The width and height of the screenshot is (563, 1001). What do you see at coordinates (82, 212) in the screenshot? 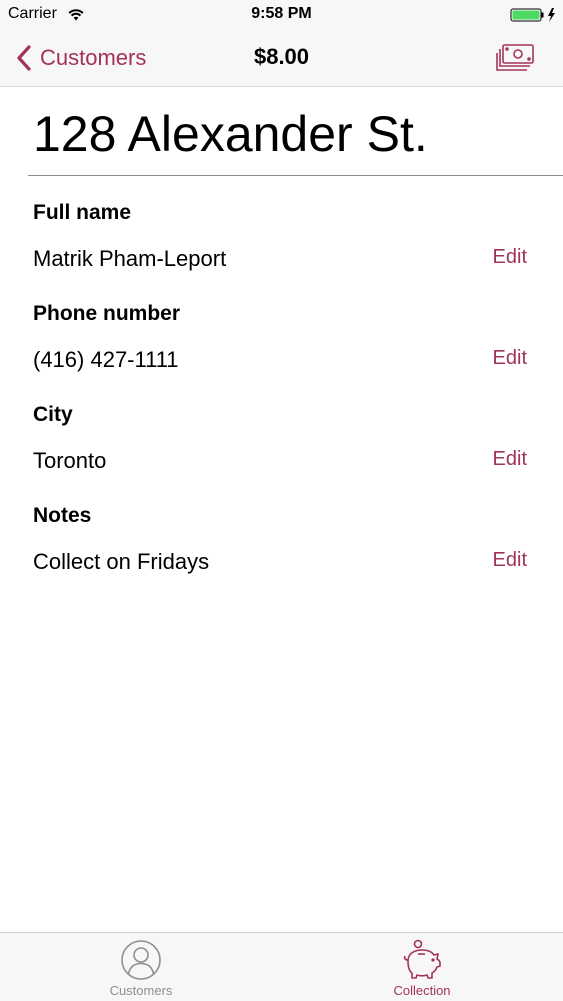
I see `field-label: Full name` at bounding box center [82, 212].